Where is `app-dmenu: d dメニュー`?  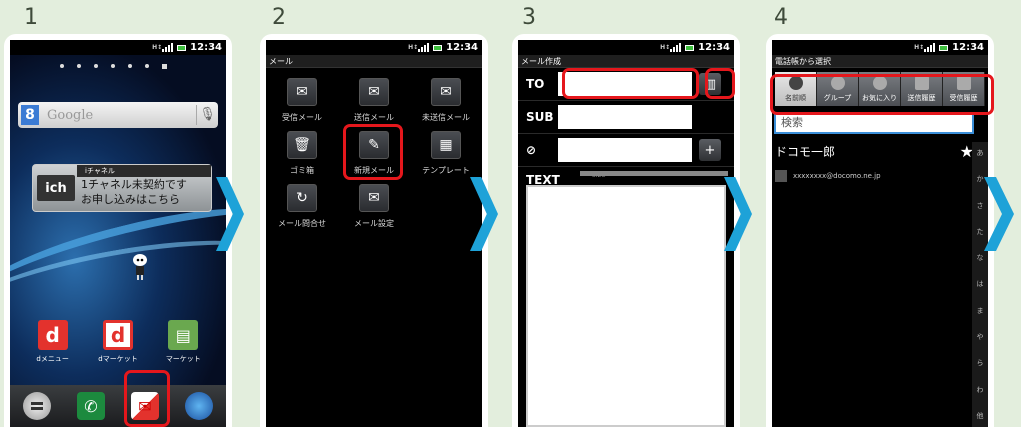
app-dmenu: d dメニュー is located at coordinates (53, 342).